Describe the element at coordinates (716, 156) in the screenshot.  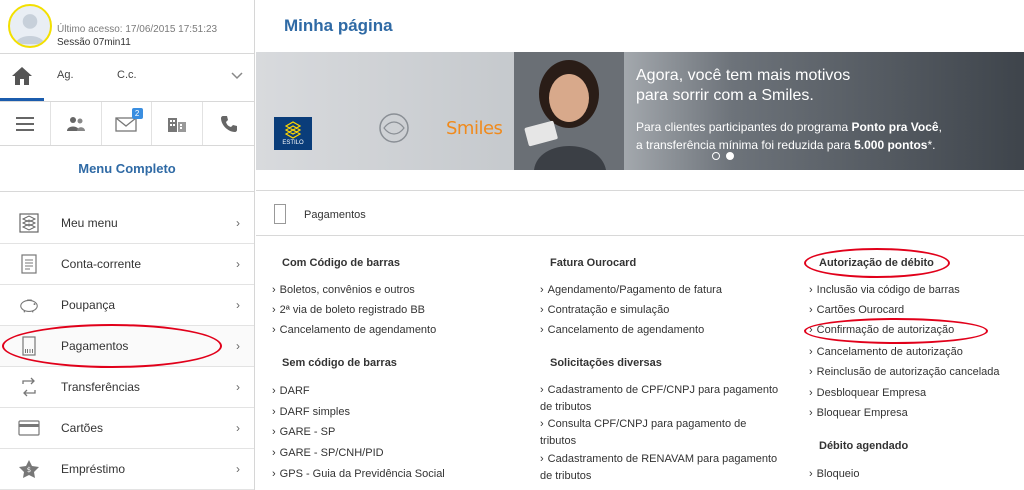
I see `carousel-dot` at that location.